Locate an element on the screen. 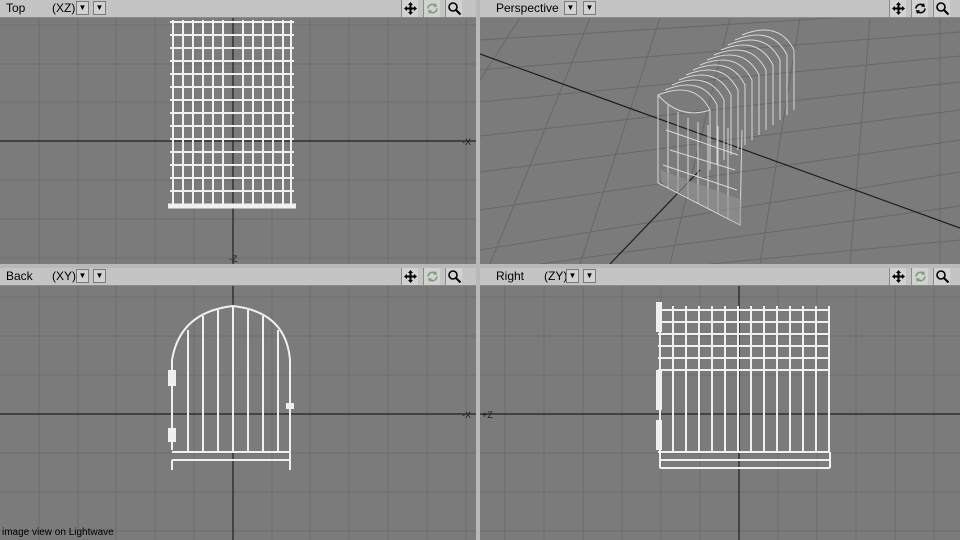  svg-text: -Z is located at coordinates (233, 259).